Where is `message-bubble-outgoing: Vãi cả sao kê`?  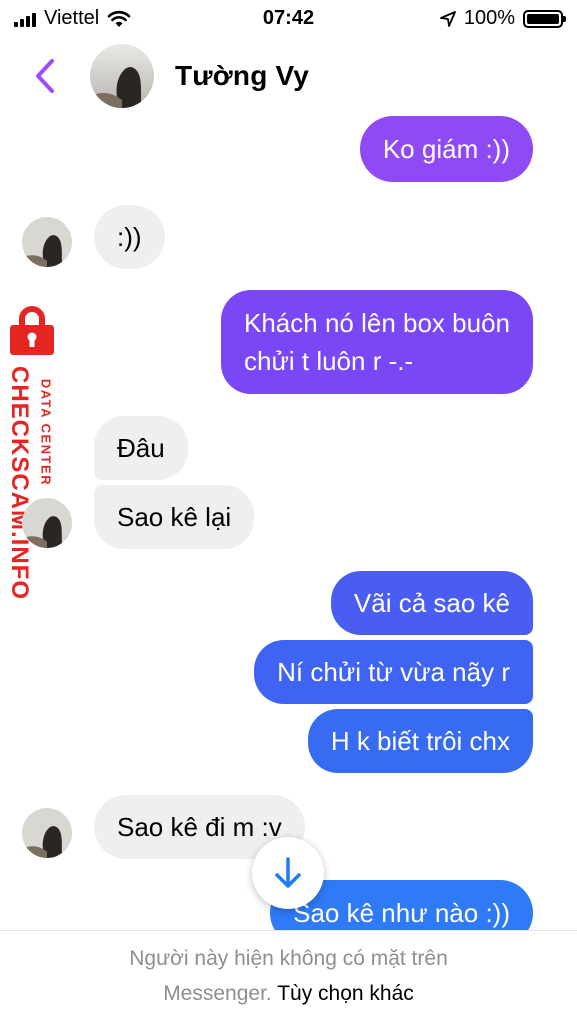
message-bubble-outgoing: Vãi cả sao kê is located at coordinates (431, 603).